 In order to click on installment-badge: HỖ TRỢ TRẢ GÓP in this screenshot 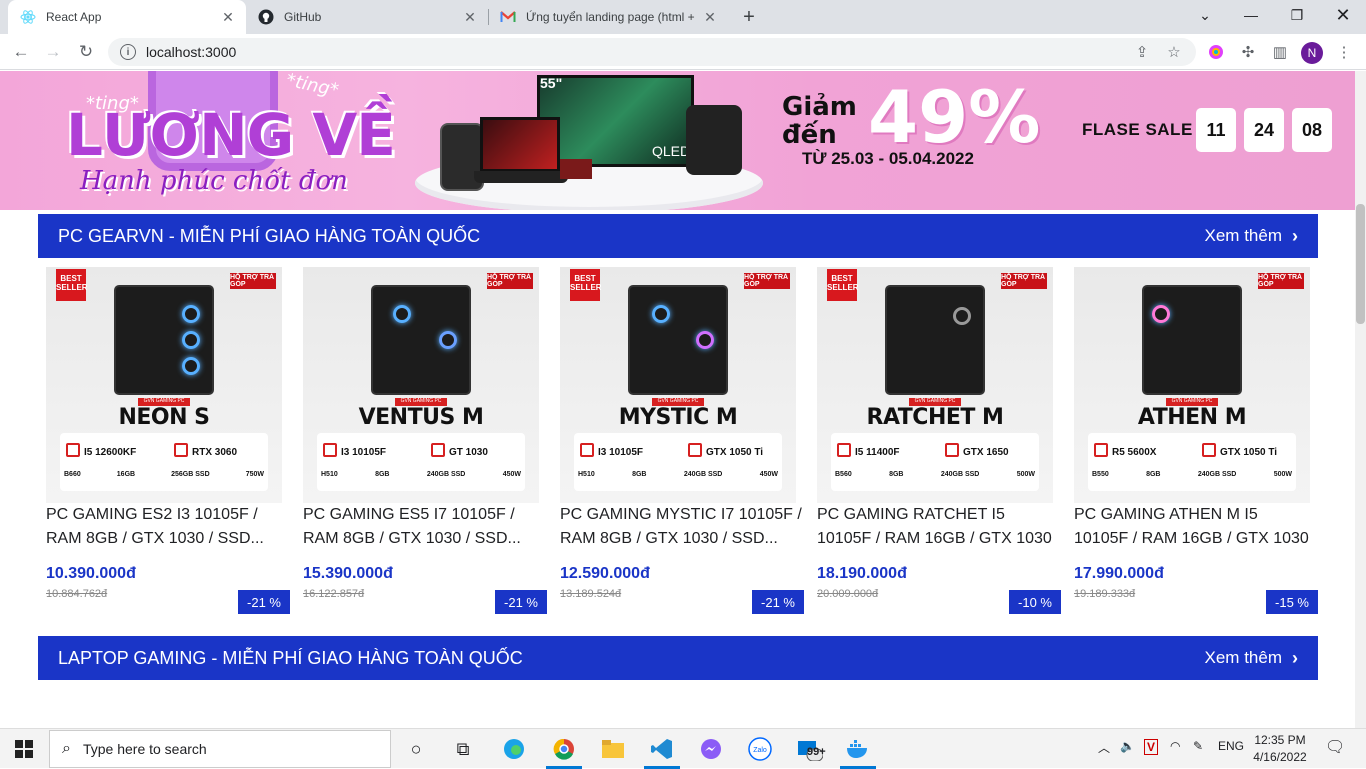, I will do `click(767, 281)`.